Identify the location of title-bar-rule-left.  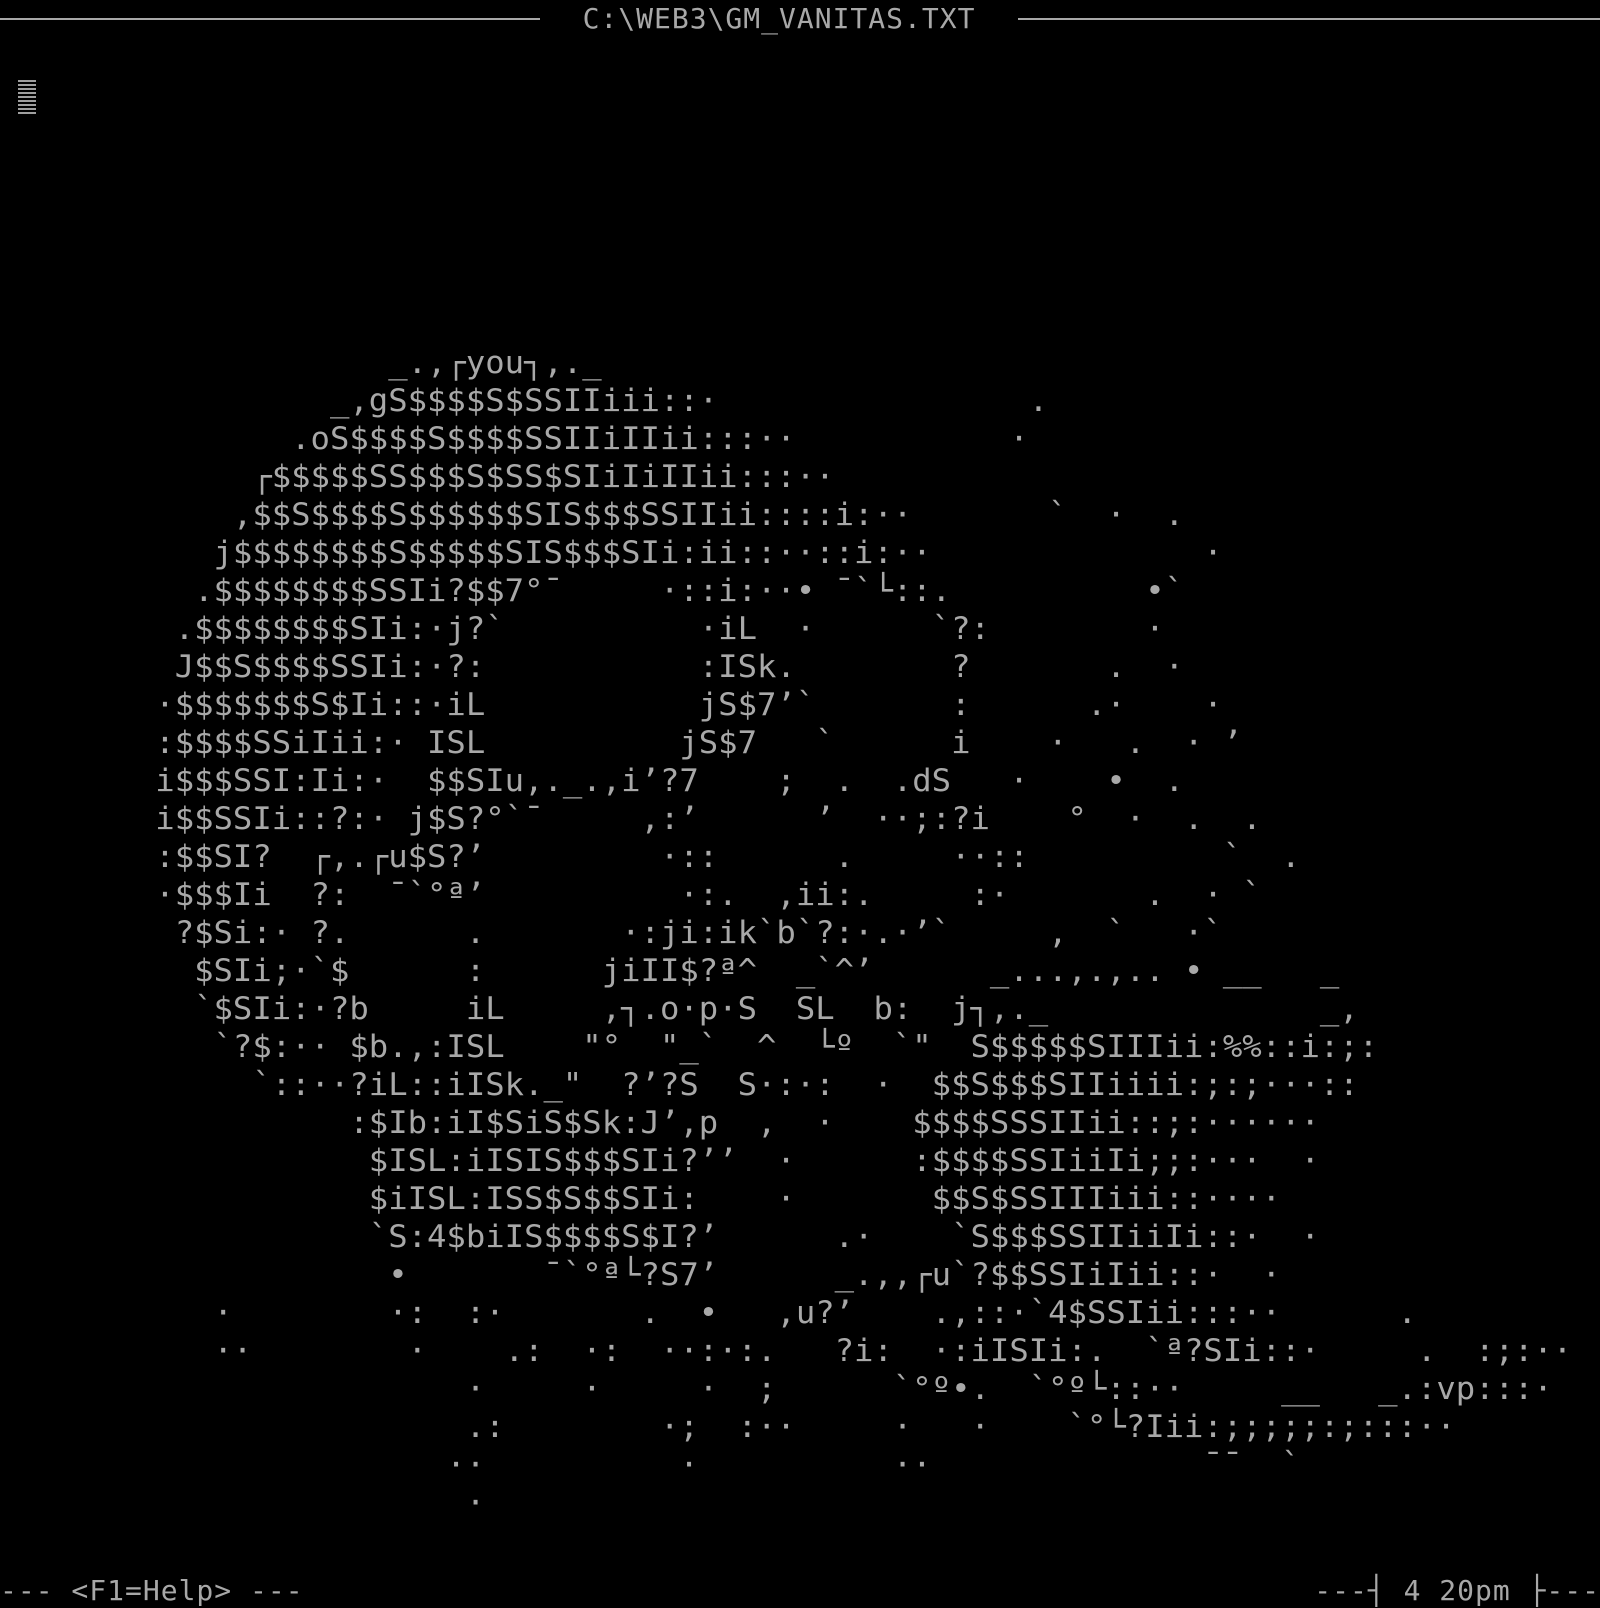
(270, 19).